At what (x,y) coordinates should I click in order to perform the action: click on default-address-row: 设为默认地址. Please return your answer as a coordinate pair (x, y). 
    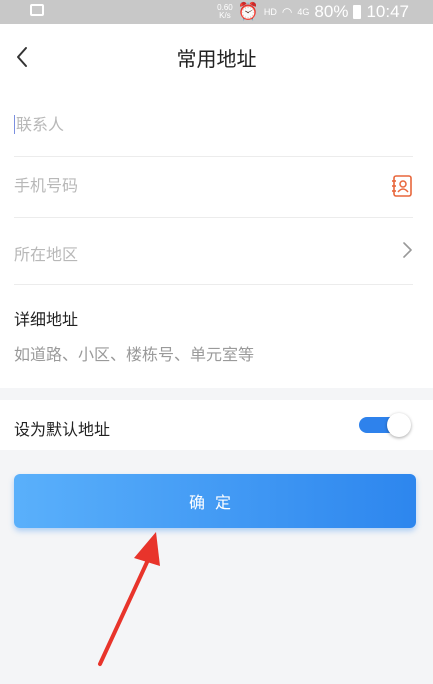
    Looking at the image, I should click on (216, 425).